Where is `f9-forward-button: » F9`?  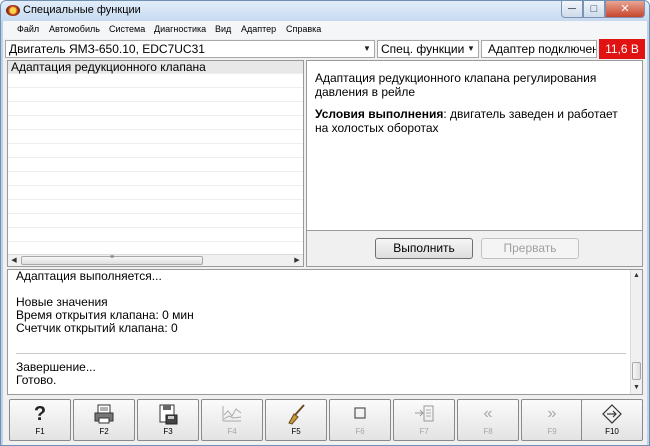 f9-forward-button: » F9 is located at coordinates (552, 420).